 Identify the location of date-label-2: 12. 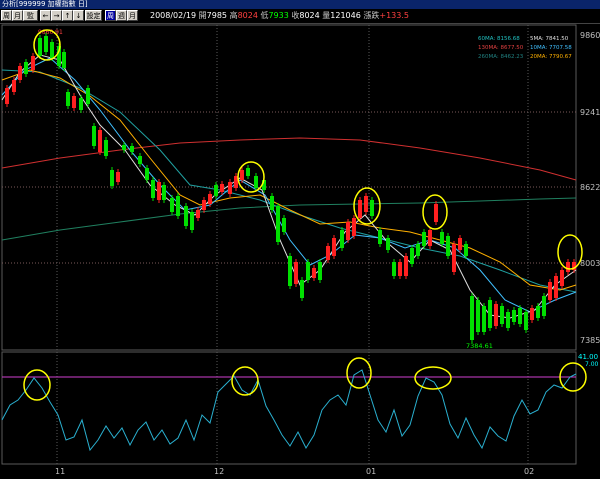
(219, 471).